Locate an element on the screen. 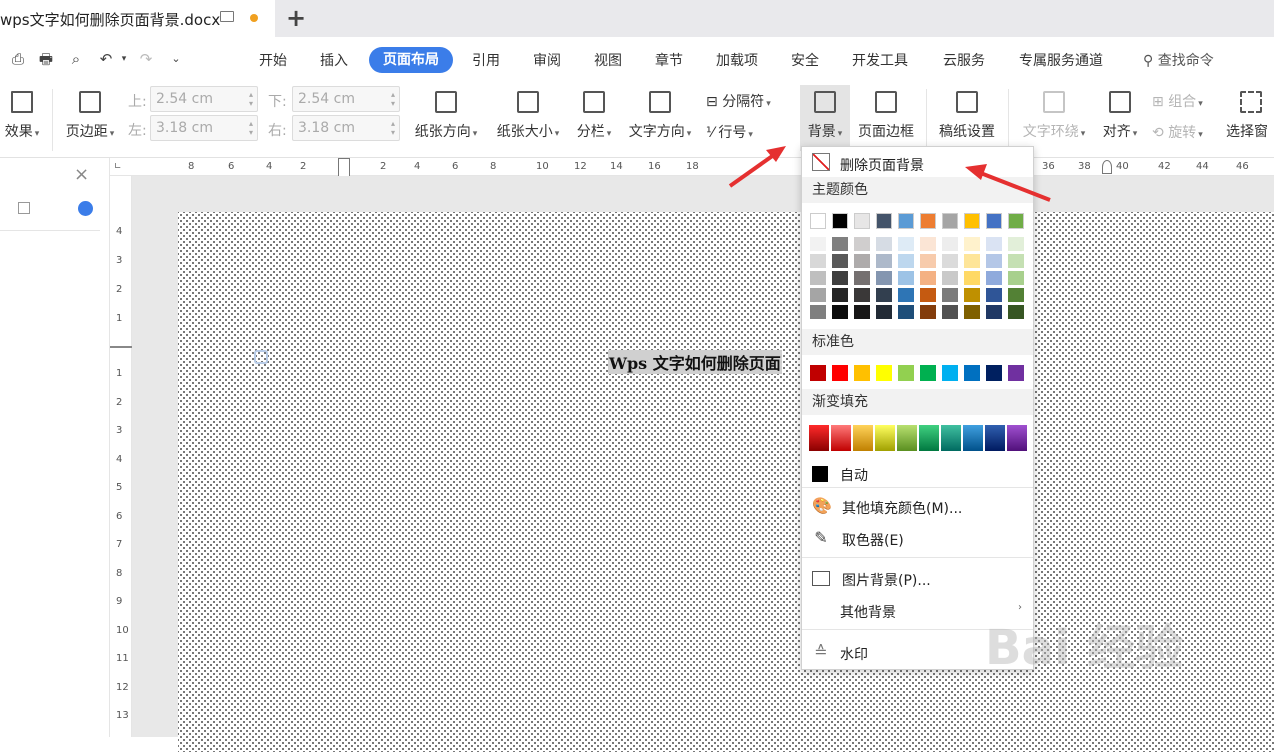 The height and width of the screenshot is (752, 1274). menu-page-layout: 页面布局 is located at coordinates (411, 60).